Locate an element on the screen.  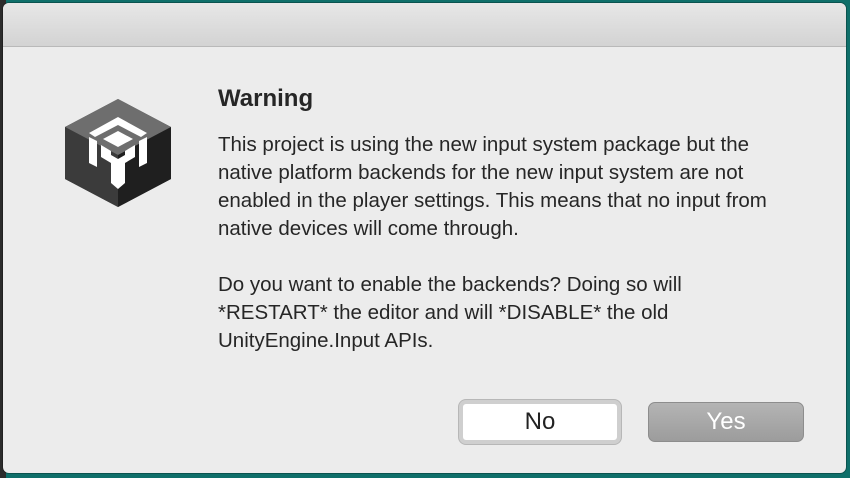
unity-logo-icon is located at coordinates (118, 153).